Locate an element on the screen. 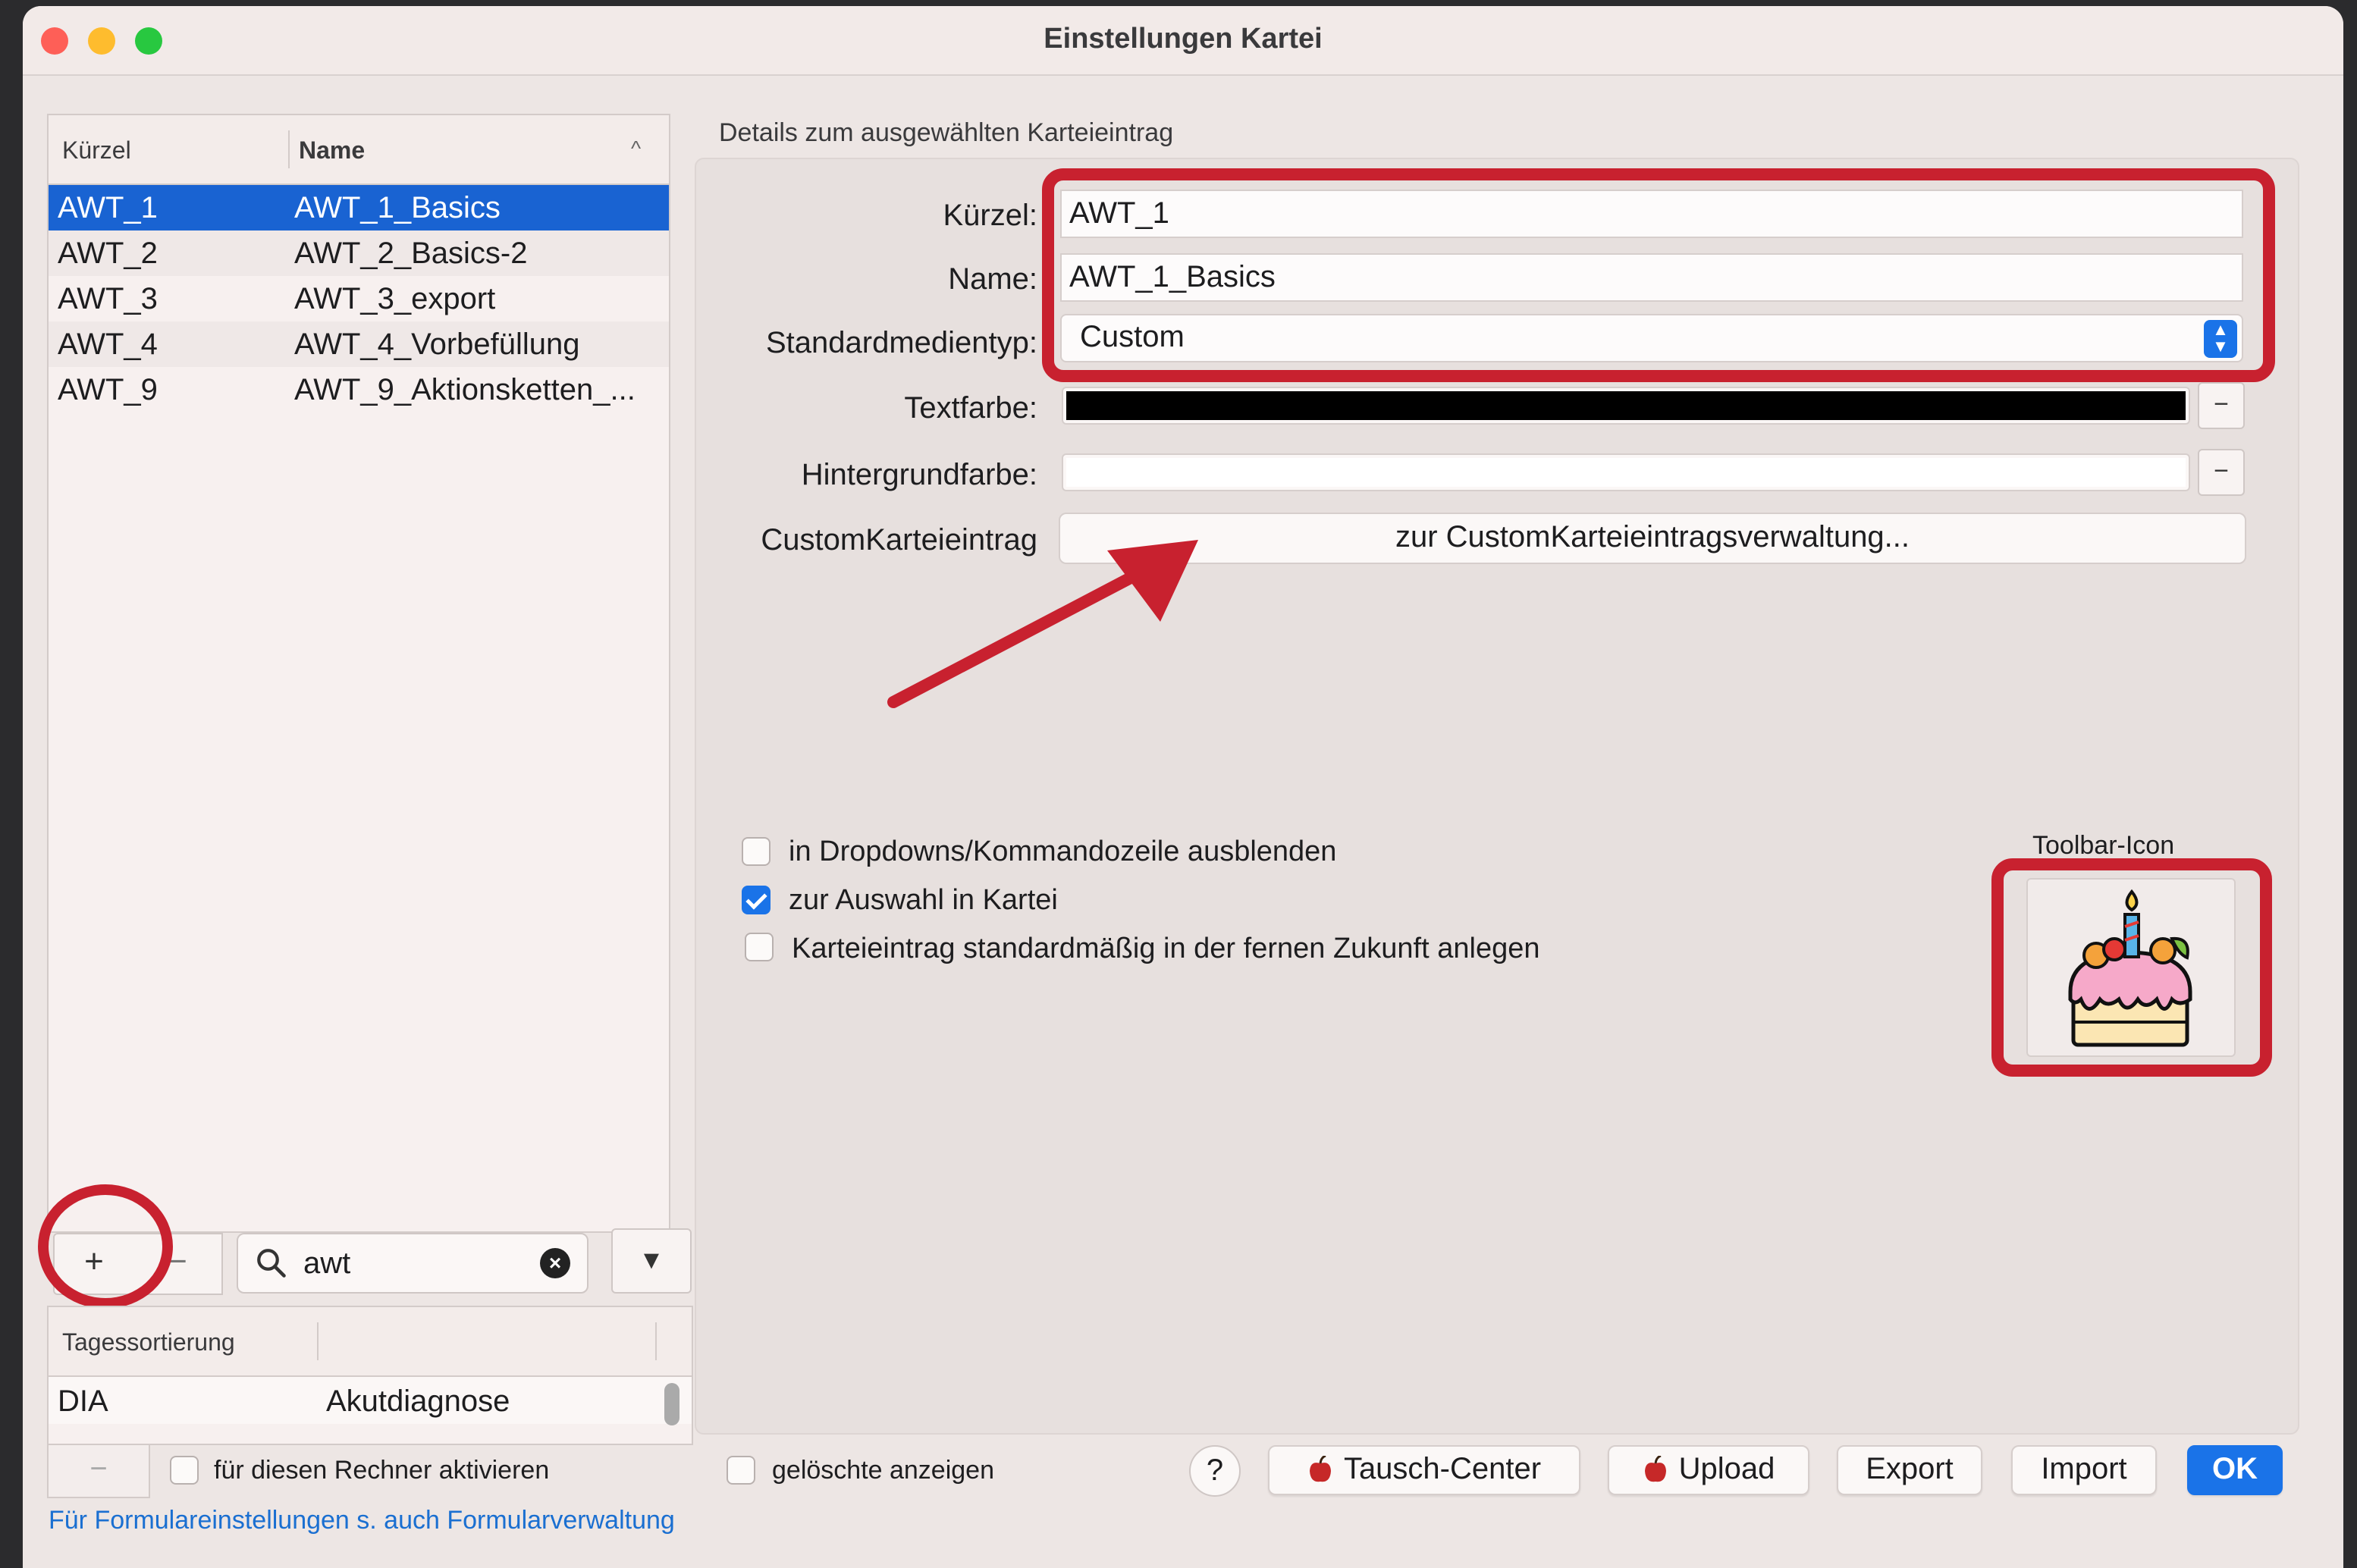 The image size is (2357, 1568). show-deleted-checkbox is located at coordinates (741, 1471).